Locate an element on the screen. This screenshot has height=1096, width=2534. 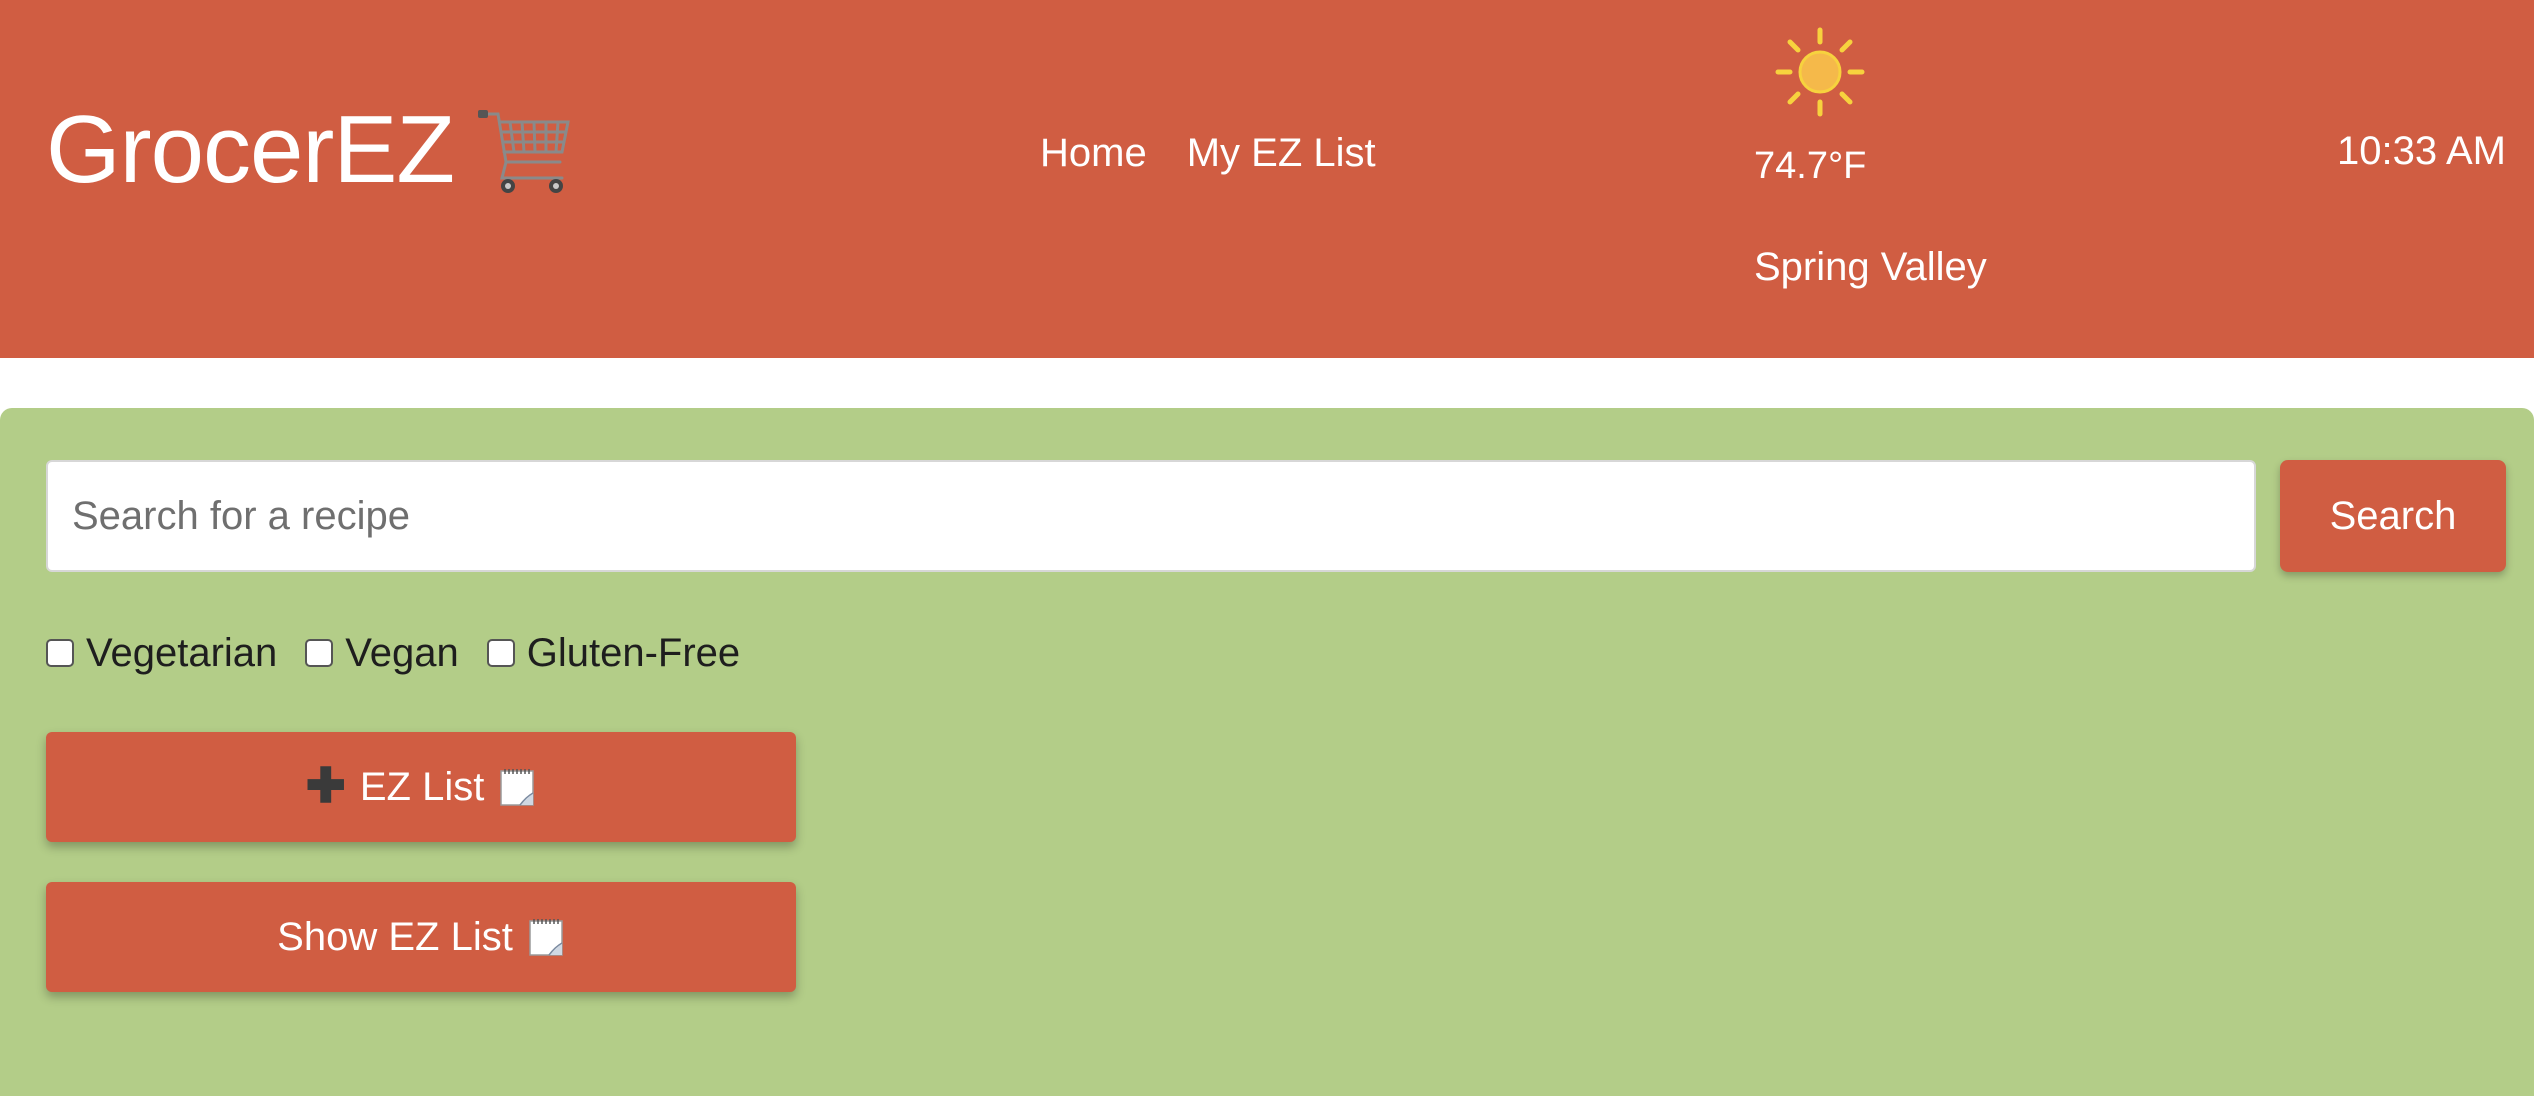
nav-my-ez-list-link: My EZ List is located at coordinates (1281, 153).